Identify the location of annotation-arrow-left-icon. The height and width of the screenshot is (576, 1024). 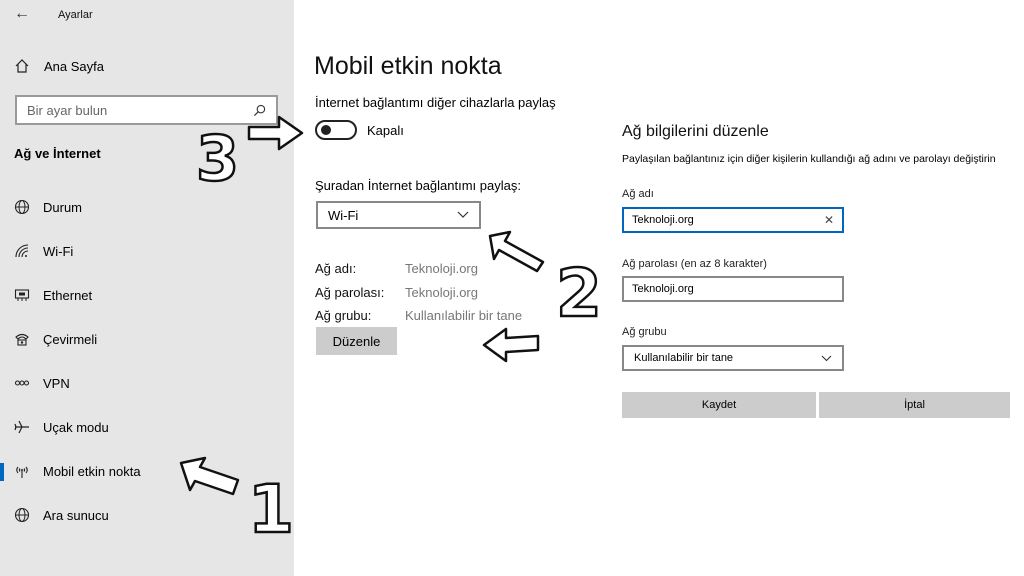
(511, 345).